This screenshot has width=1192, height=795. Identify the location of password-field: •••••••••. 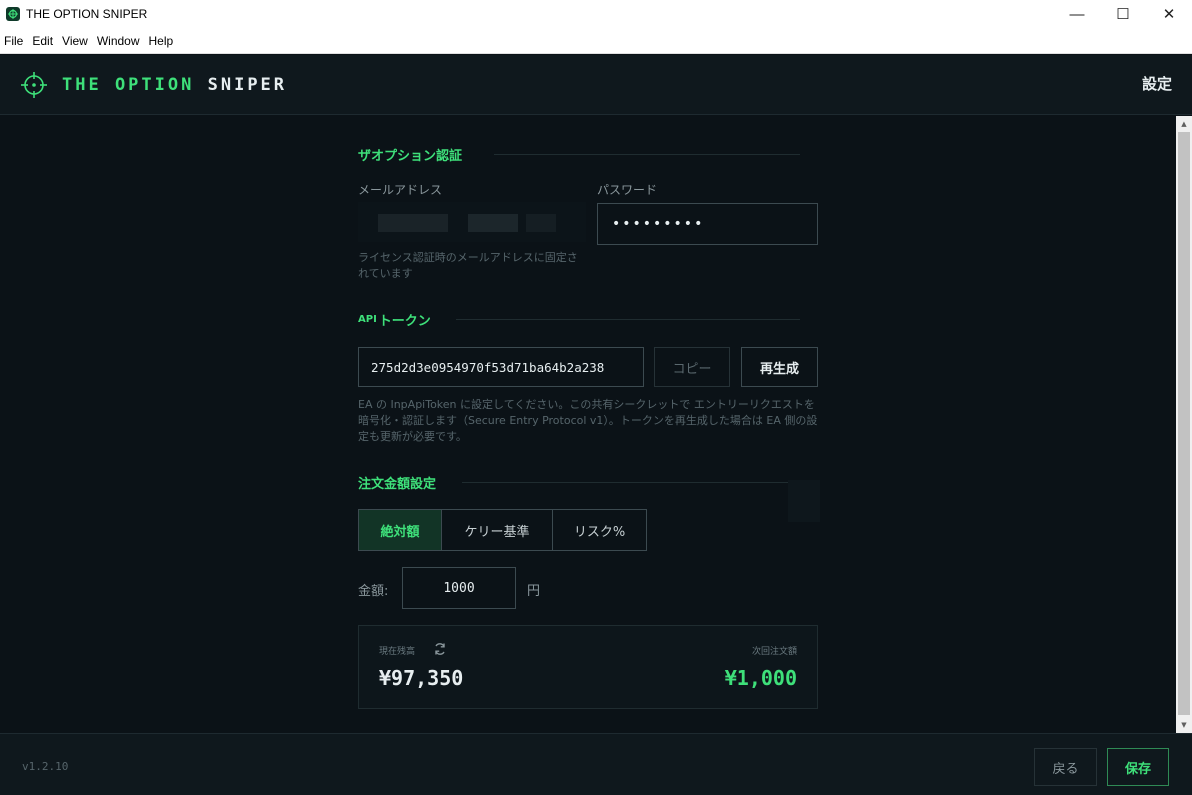
(707, 224).